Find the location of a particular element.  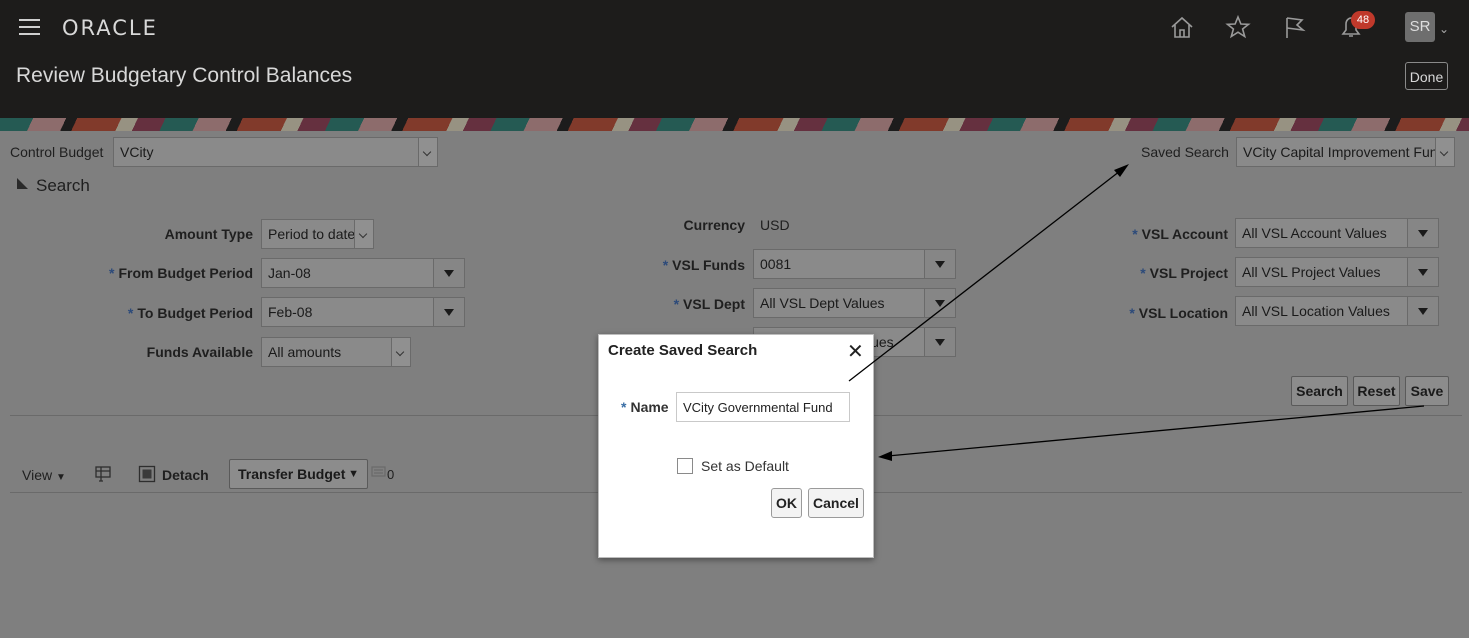

funds-available-select: All amounts is located at coordinates (336, 352).